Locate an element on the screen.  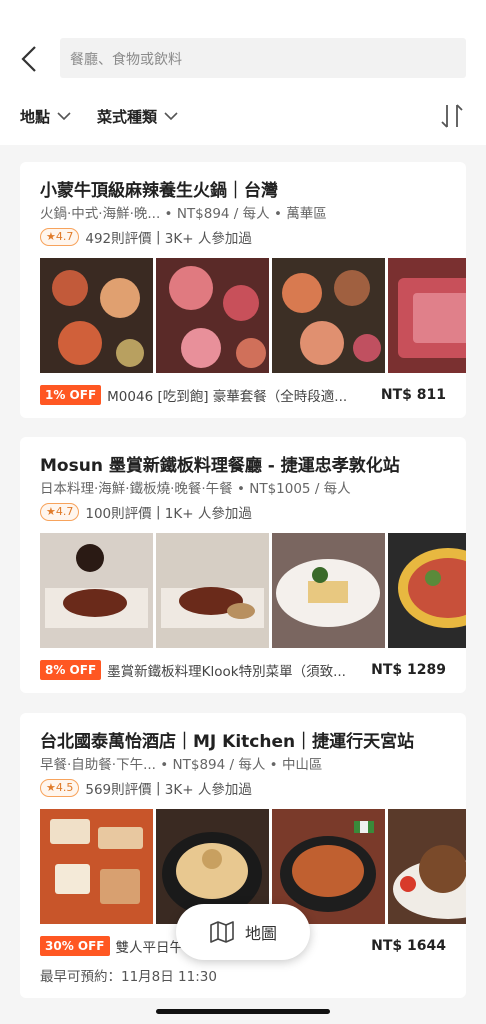
restaurant-meta: 日本料理·海鮮·鐵板燒·晚餐·午餐 • NT$1005 / 每人 is located at coordinates (195, 489).